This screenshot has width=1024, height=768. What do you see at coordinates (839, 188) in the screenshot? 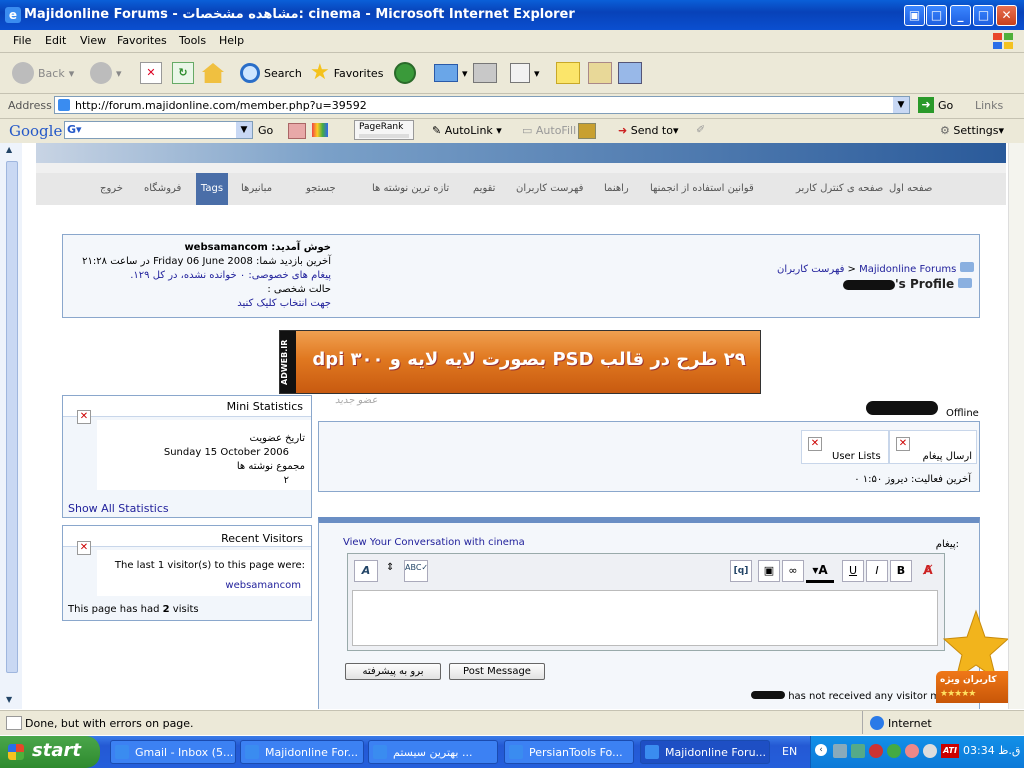
I see `nav-user-cp: صفحه ی کنترل کاربر` at bounding box center [839, 188].